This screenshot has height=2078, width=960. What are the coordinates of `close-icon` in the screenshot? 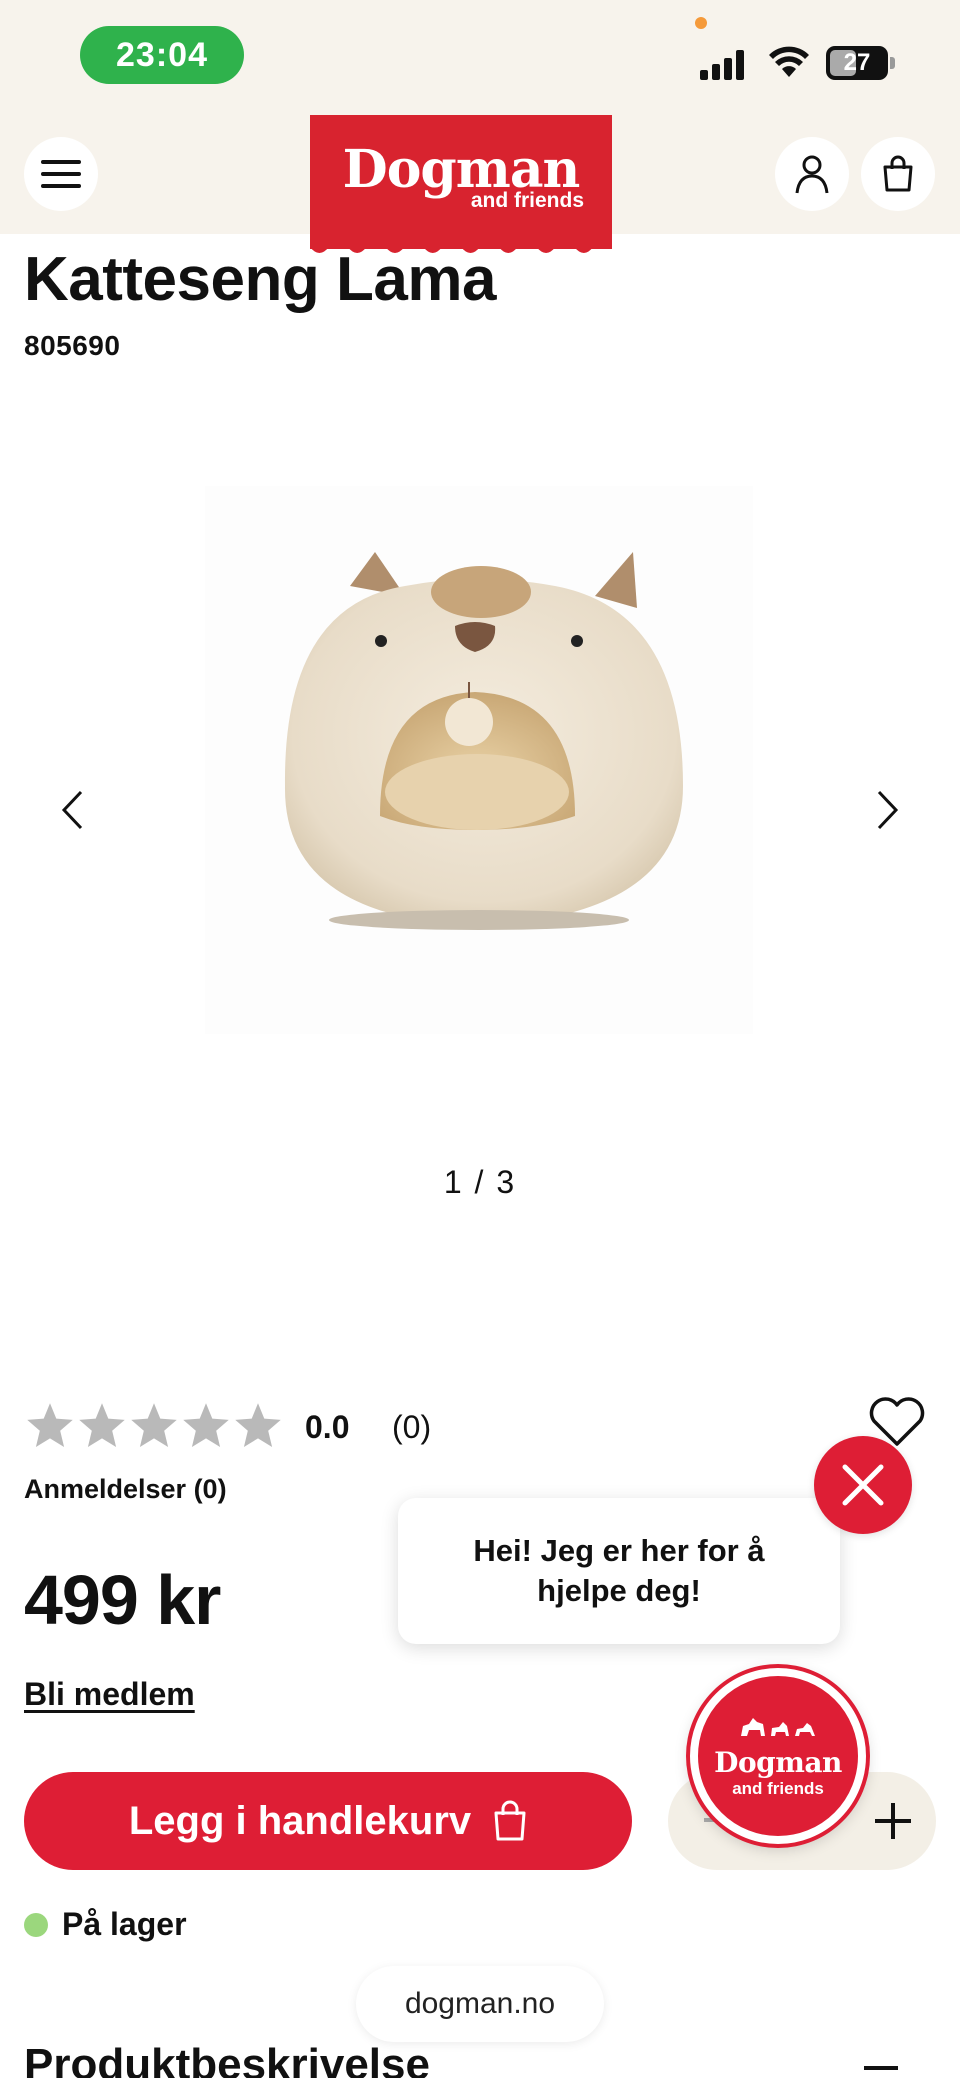 It's located at (863, 1485).